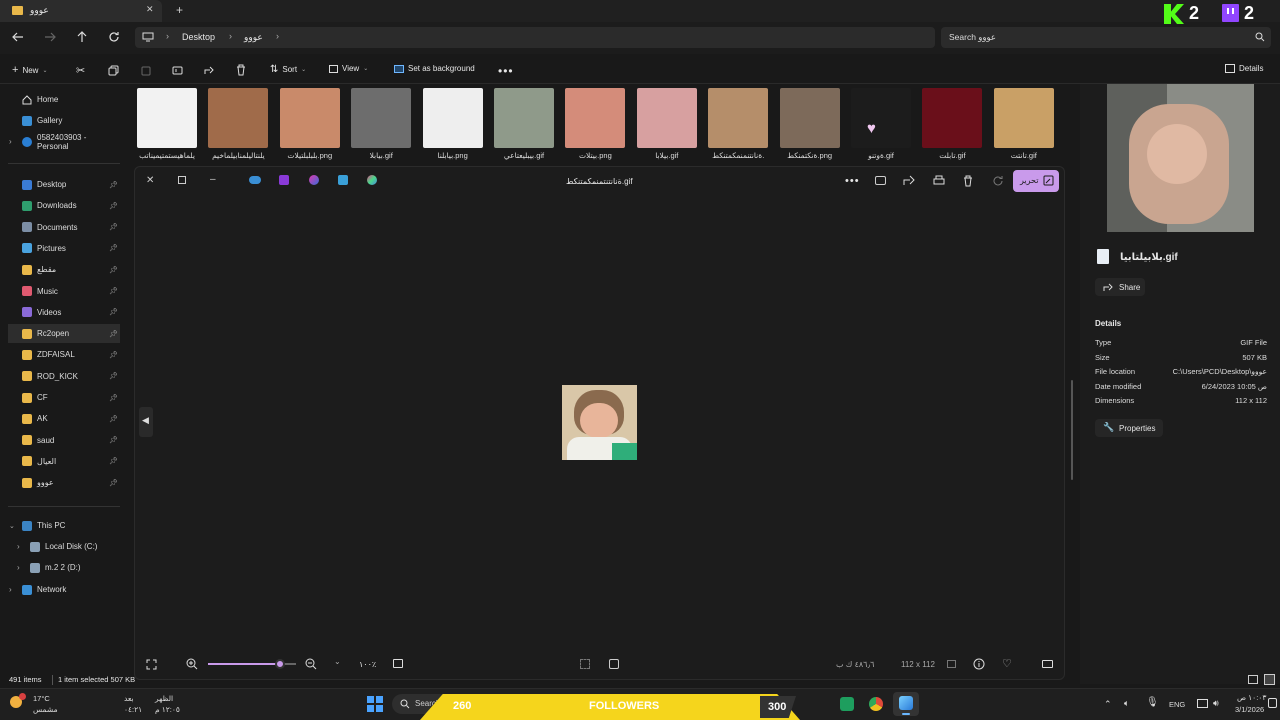  What do you see at coordinates (72, 546) in the screenshot?
I see `sidebar-item-local-disk: › Local Disk (C:)` at bounding box center [72, 546].